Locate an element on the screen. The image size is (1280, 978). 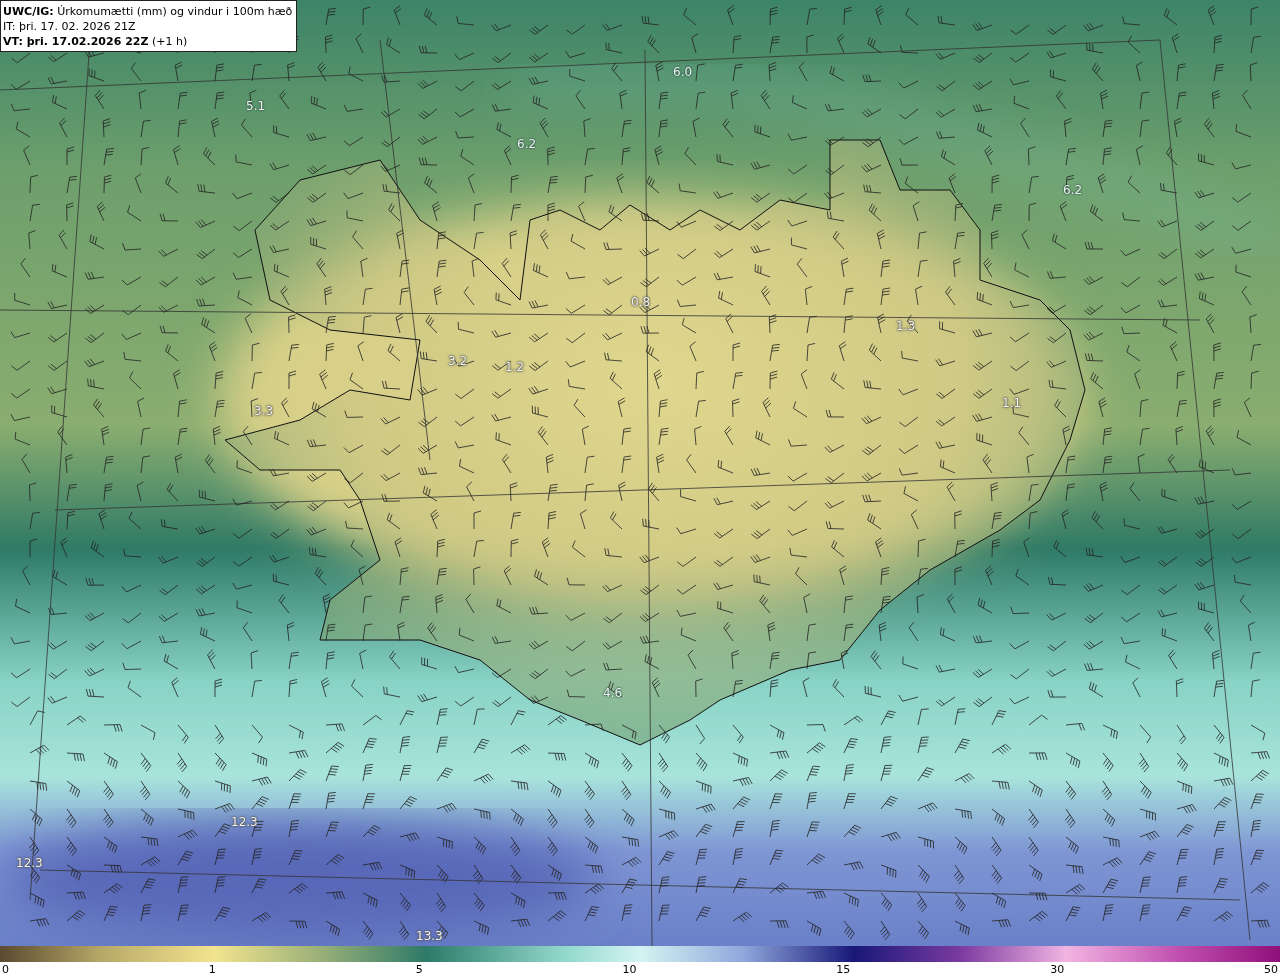
contour-value-label: 13.3 is located at coordinates (429, 936).